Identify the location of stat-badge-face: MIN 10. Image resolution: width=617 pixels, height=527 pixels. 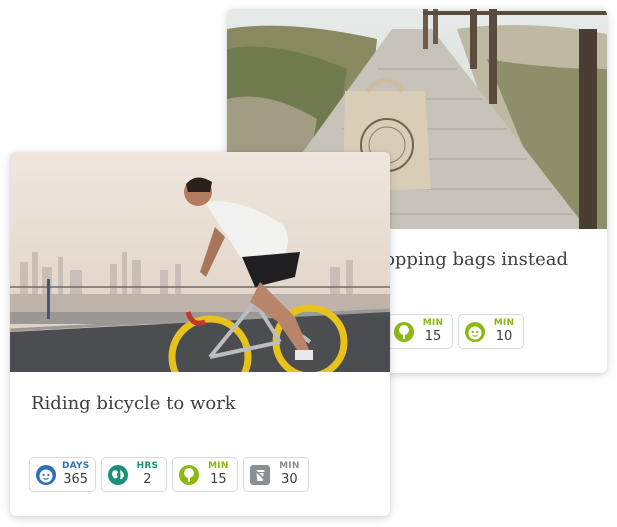
(491, 331).